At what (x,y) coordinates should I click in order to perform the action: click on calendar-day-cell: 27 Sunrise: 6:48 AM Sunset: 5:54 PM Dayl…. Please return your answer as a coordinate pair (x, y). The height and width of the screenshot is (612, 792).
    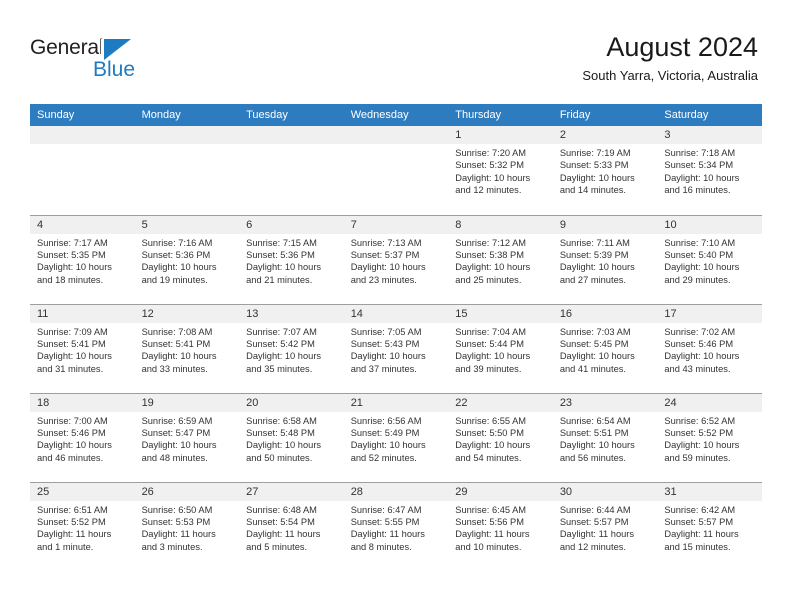
    Looking at the image, I should click on (291, 526).